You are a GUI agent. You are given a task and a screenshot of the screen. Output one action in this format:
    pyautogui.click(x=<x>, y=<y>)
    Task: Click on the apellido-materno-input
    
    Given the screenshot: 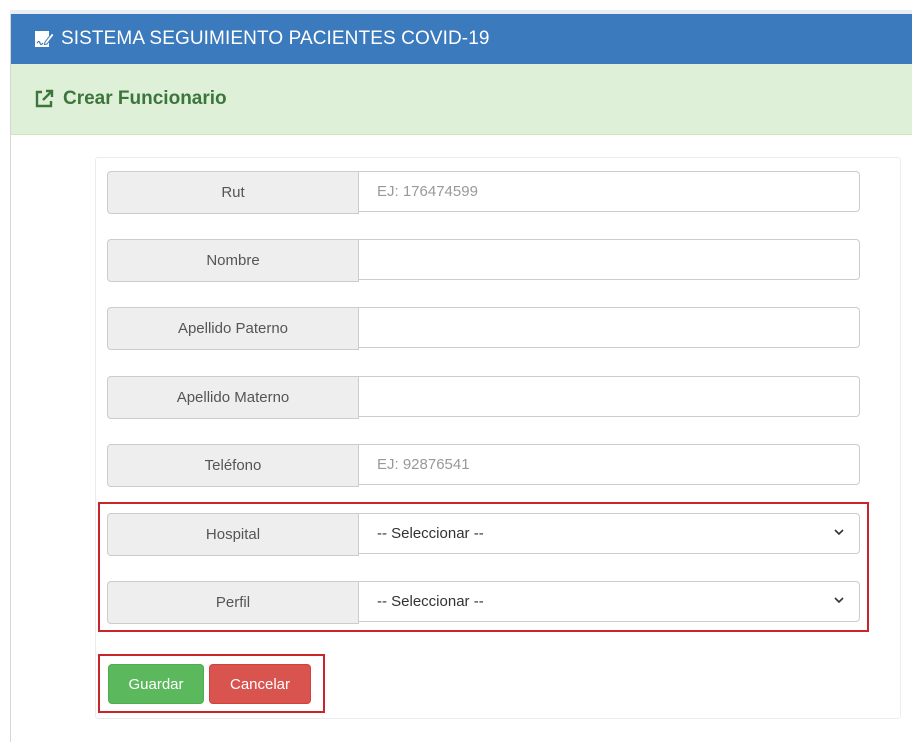 What is the action you would take?
    pyautogui.click(x=618, y=396)
    